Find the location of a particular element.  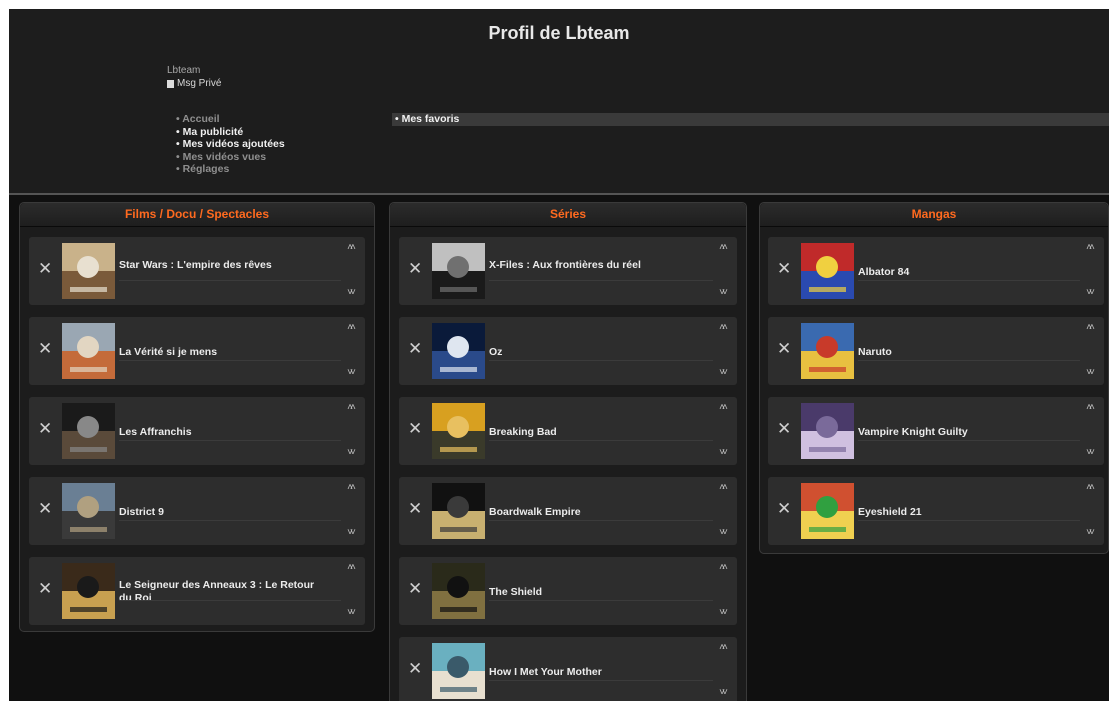

page-title: Profil de Lbteam is located at coordinates (559, 33).